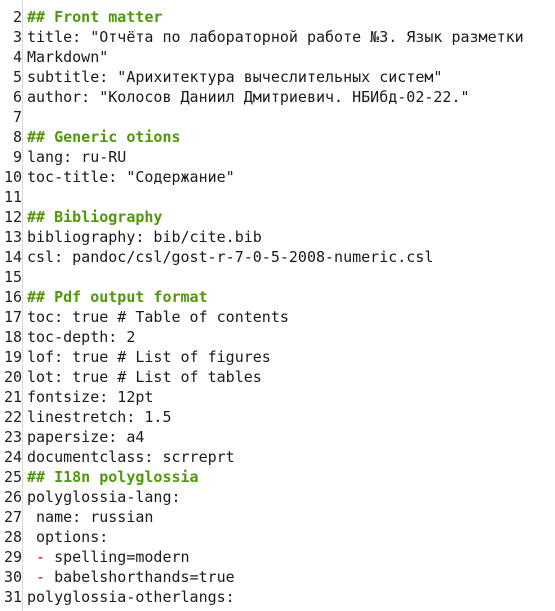 The width and height of the screenshot is (555, 611). Describe the element at coordinates (12, 257) in the screenshot. I see `line-number: 14` at that location.